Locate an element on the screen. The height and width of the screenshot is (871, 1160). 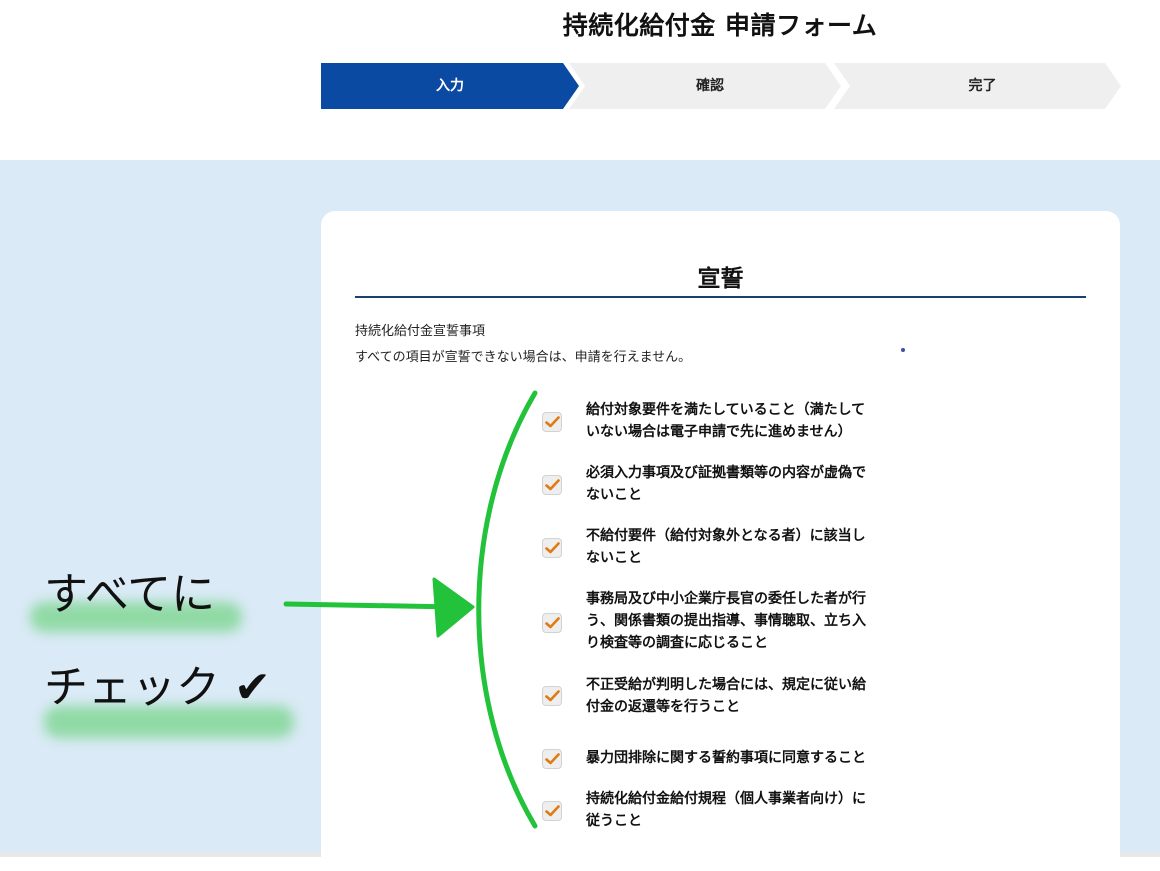
section-title: 宣誓 is located at coordinates (720, 279).